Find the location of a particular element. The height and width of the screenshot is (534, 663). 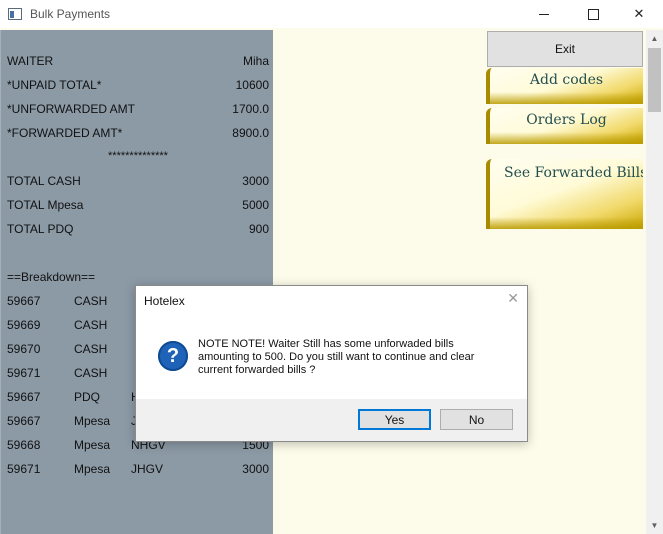

forwarded-amt-value: 8900.0 is located at coordinates (250, 133).